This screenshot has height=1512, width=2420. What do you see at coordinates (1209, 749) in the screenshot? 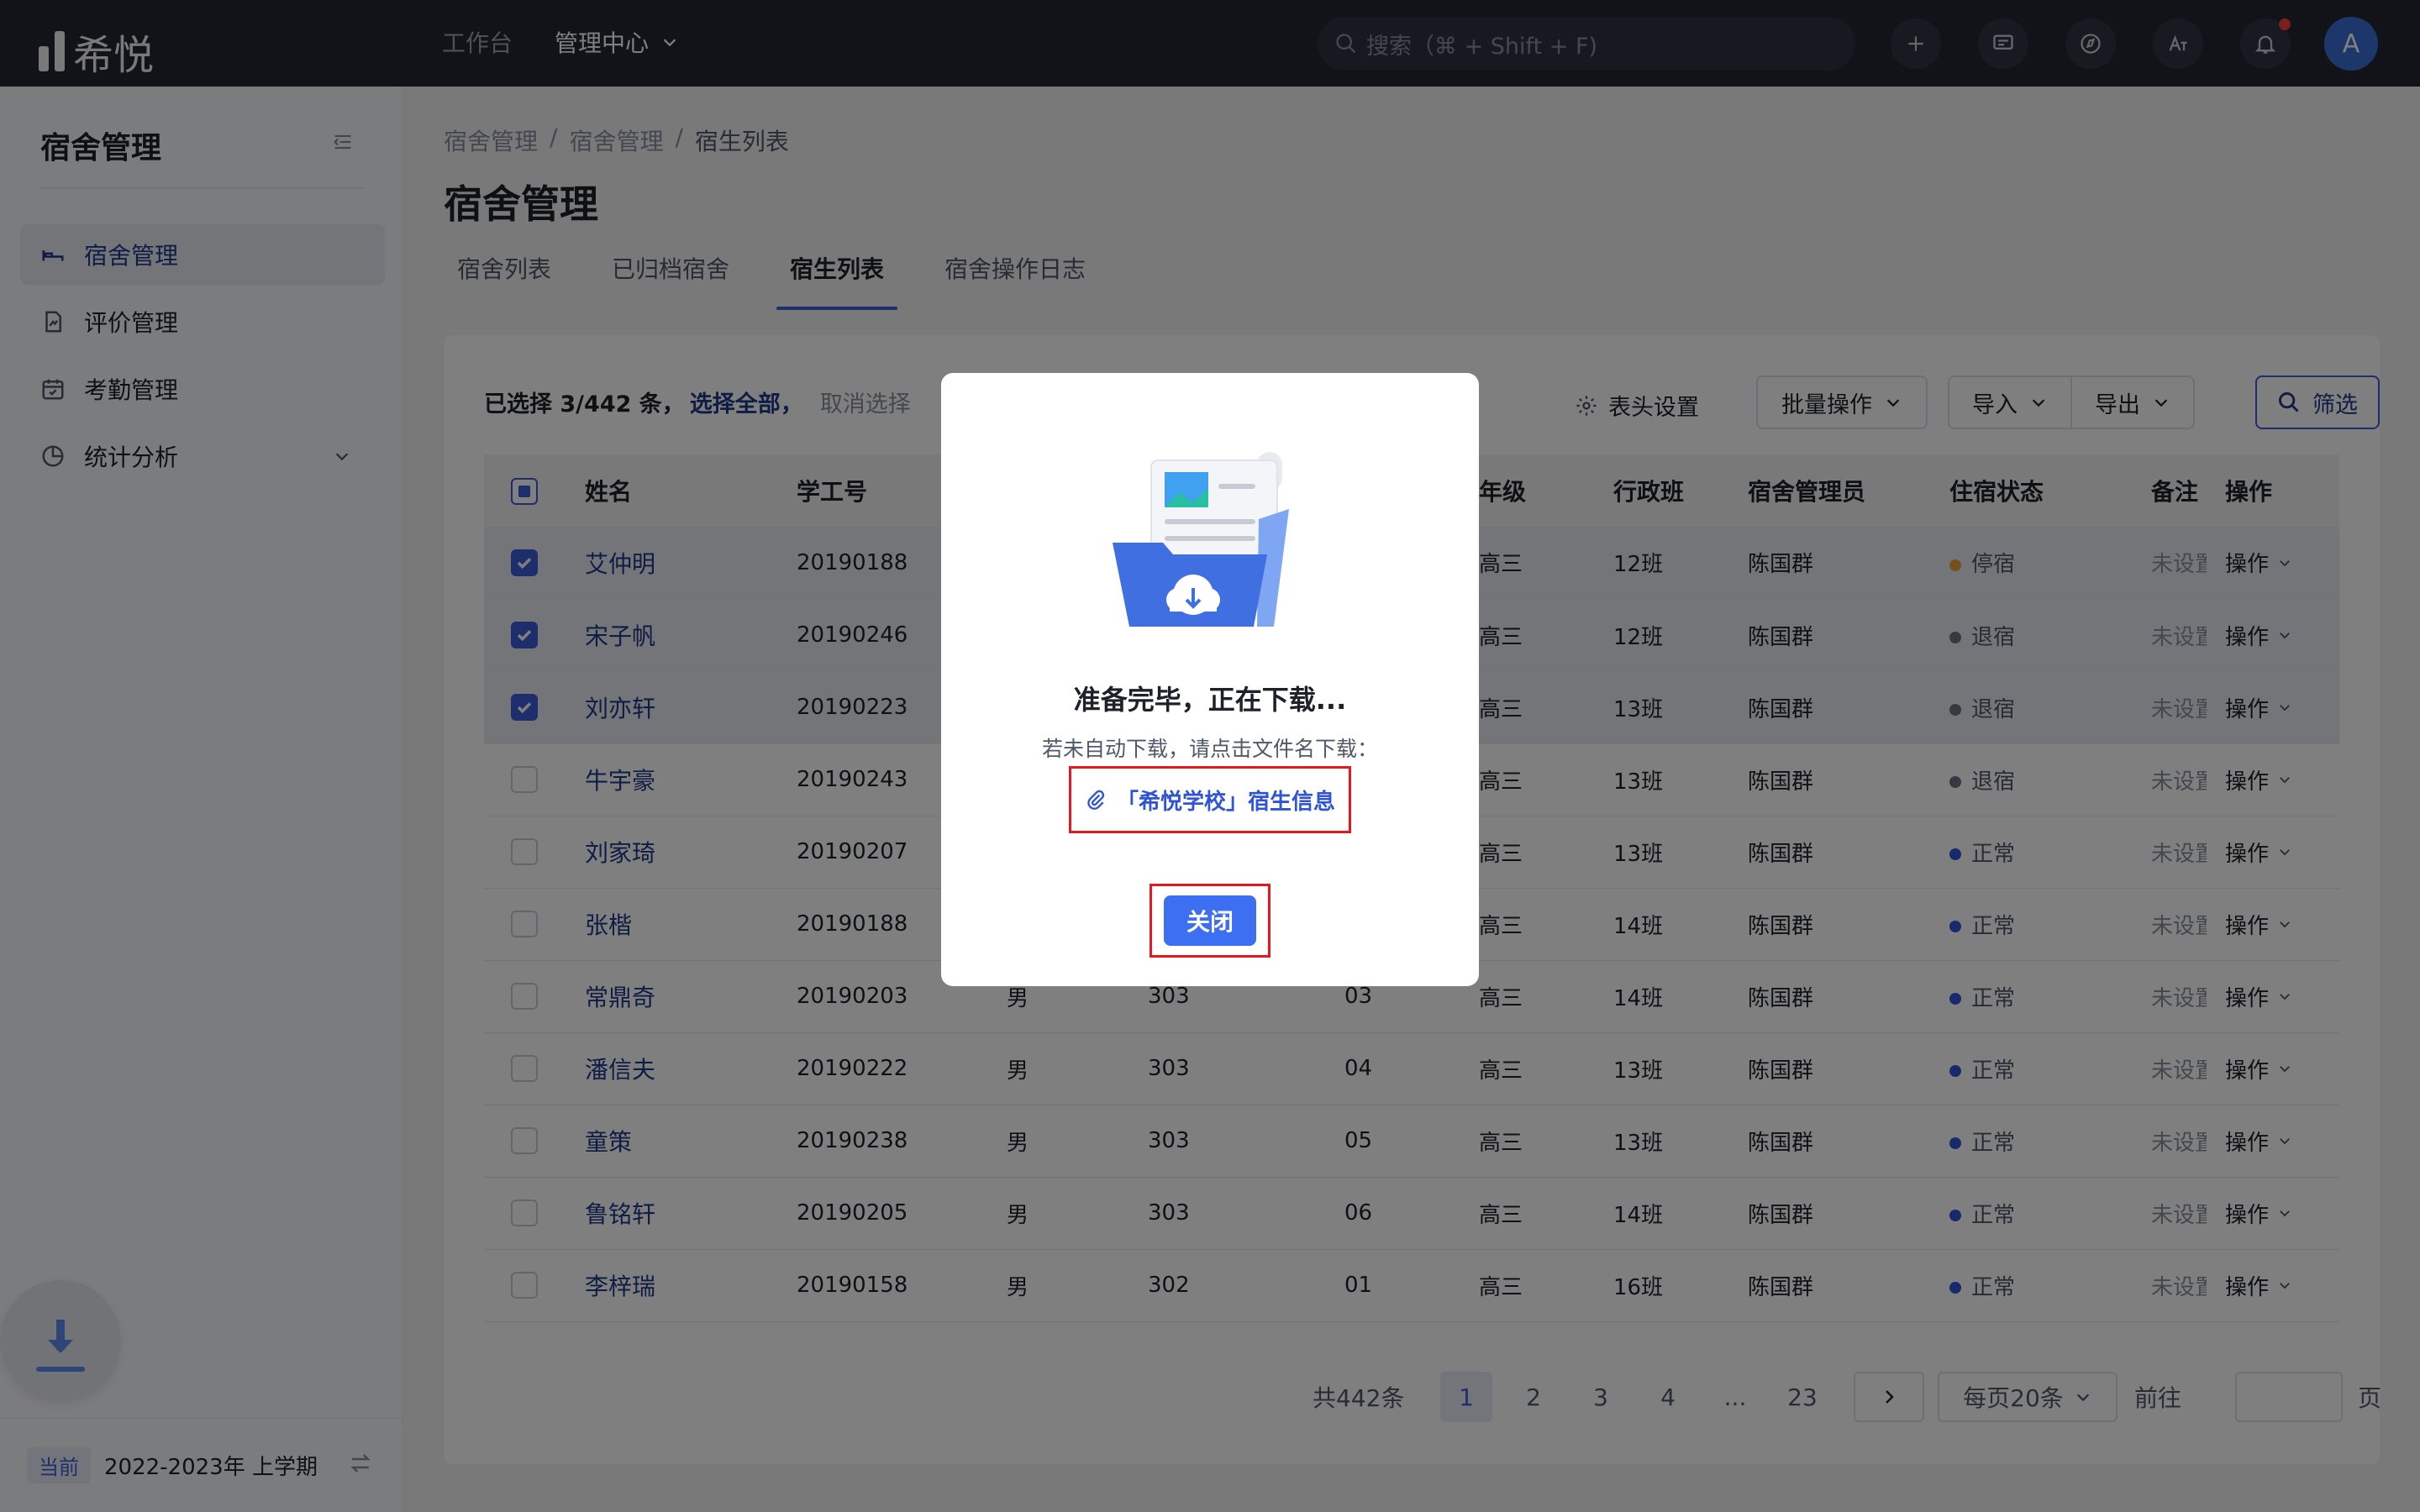
I see `dialog-description: 若未自动下载，请点击文件名下载：` at bounding box center [1209, 749].